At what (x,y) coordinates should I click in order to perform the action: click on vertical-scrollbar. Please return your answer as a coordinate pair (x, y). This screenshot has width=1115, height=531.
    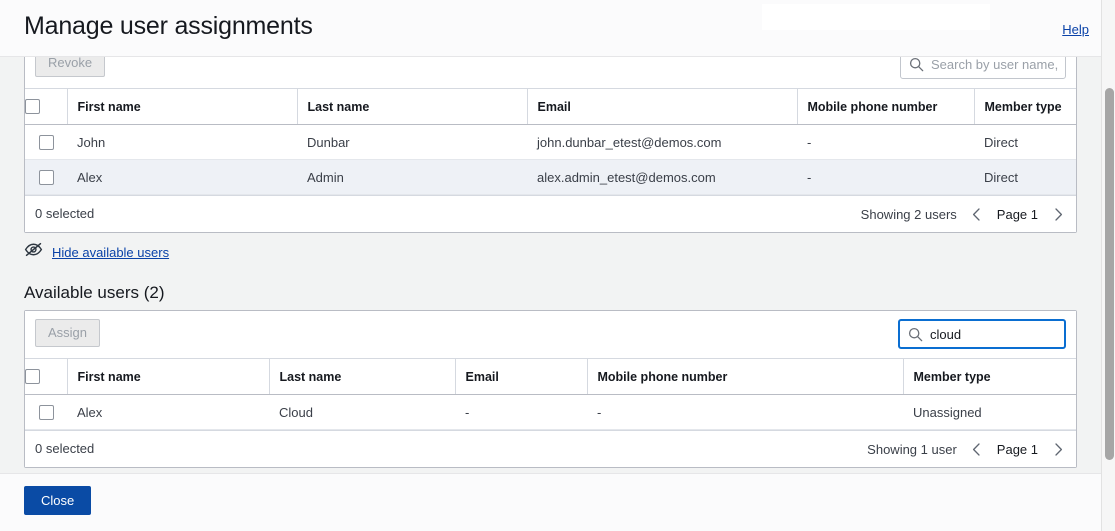
    Looking at the image, I should click on (1108, 265).